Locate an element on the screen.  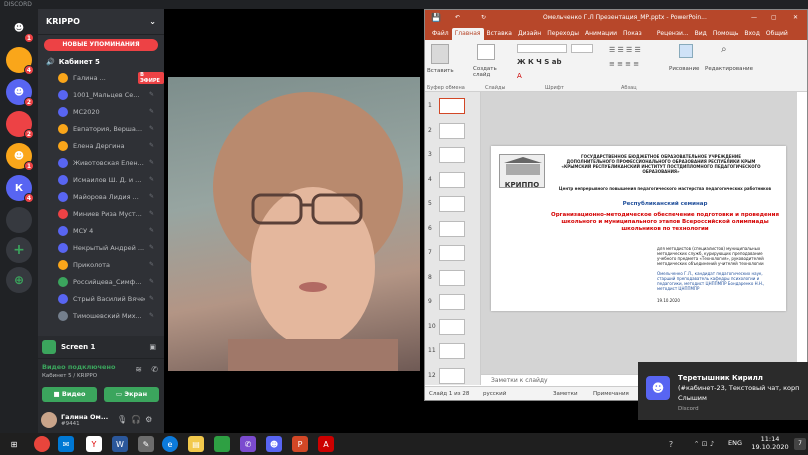
voice-member: Елена Дергина ✎ is located at coordinates (101, 145).